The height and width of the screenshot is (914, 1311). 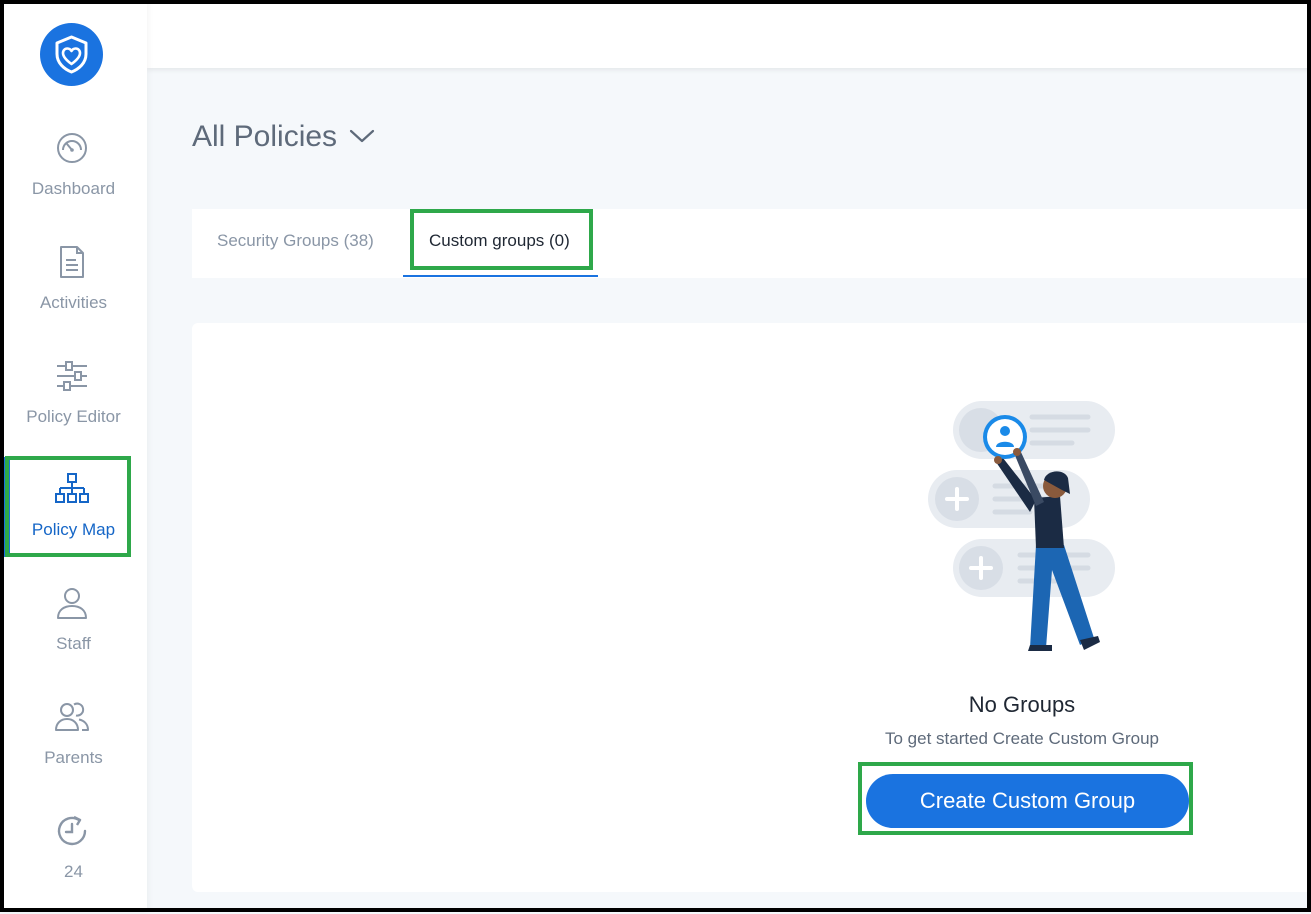 What do you see at coordinates (73, 757) in the screenshot?
I see `sidebar-item-label: Parents` at bounding box center [73, 757].